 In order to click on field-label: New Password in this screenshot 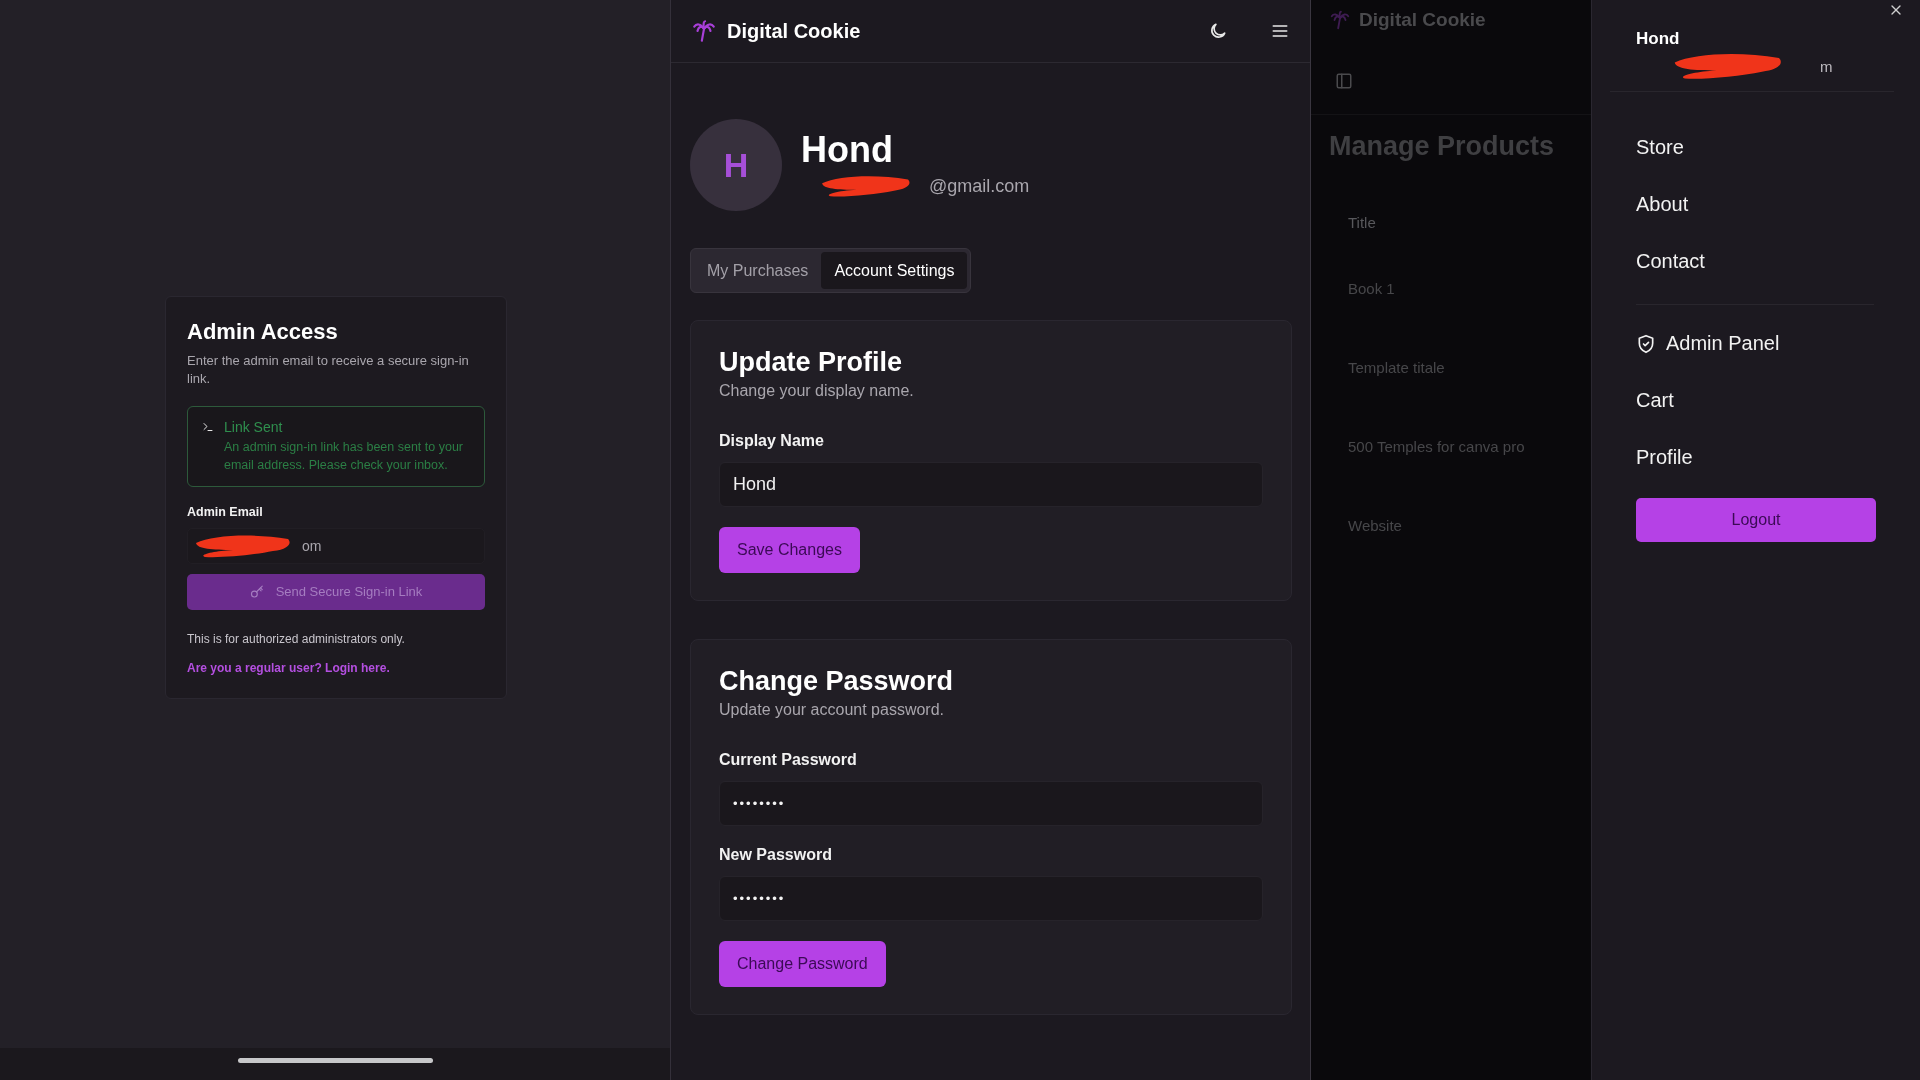, I will do `click(776, 855)`.